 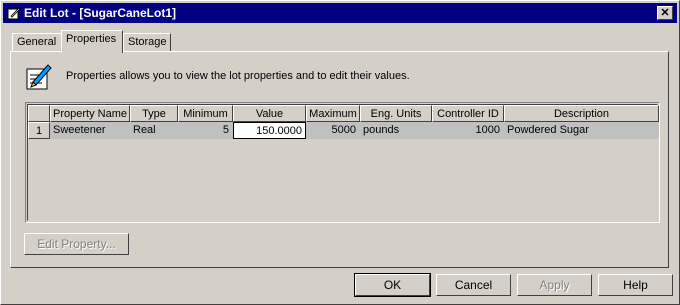 What do you see at coordinates (333, 130) in the screenshot?
I see `cell-maximum: 5000` at bounding box center [333, 130].